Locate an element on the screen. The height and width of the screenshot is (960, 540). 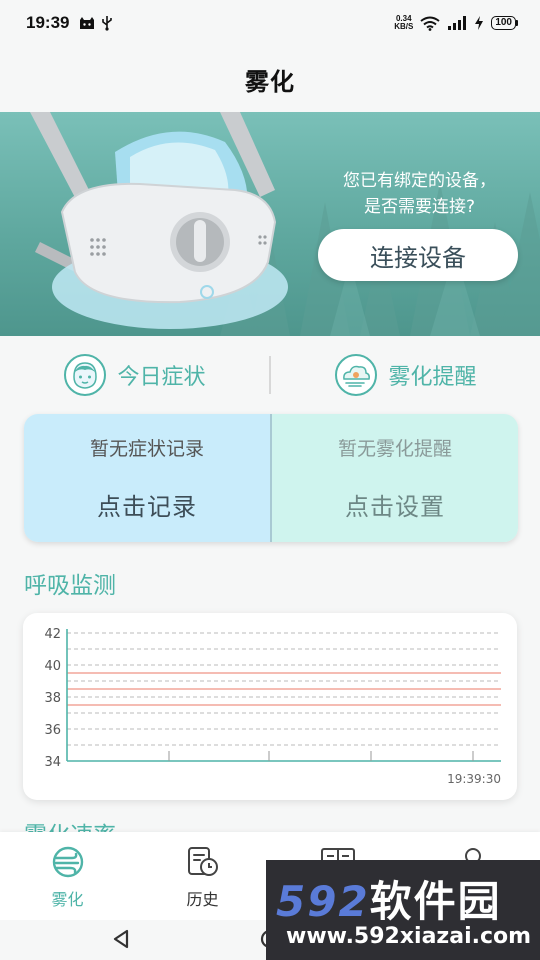
y-tick-label: 36 is located at coordinates (52, 730).